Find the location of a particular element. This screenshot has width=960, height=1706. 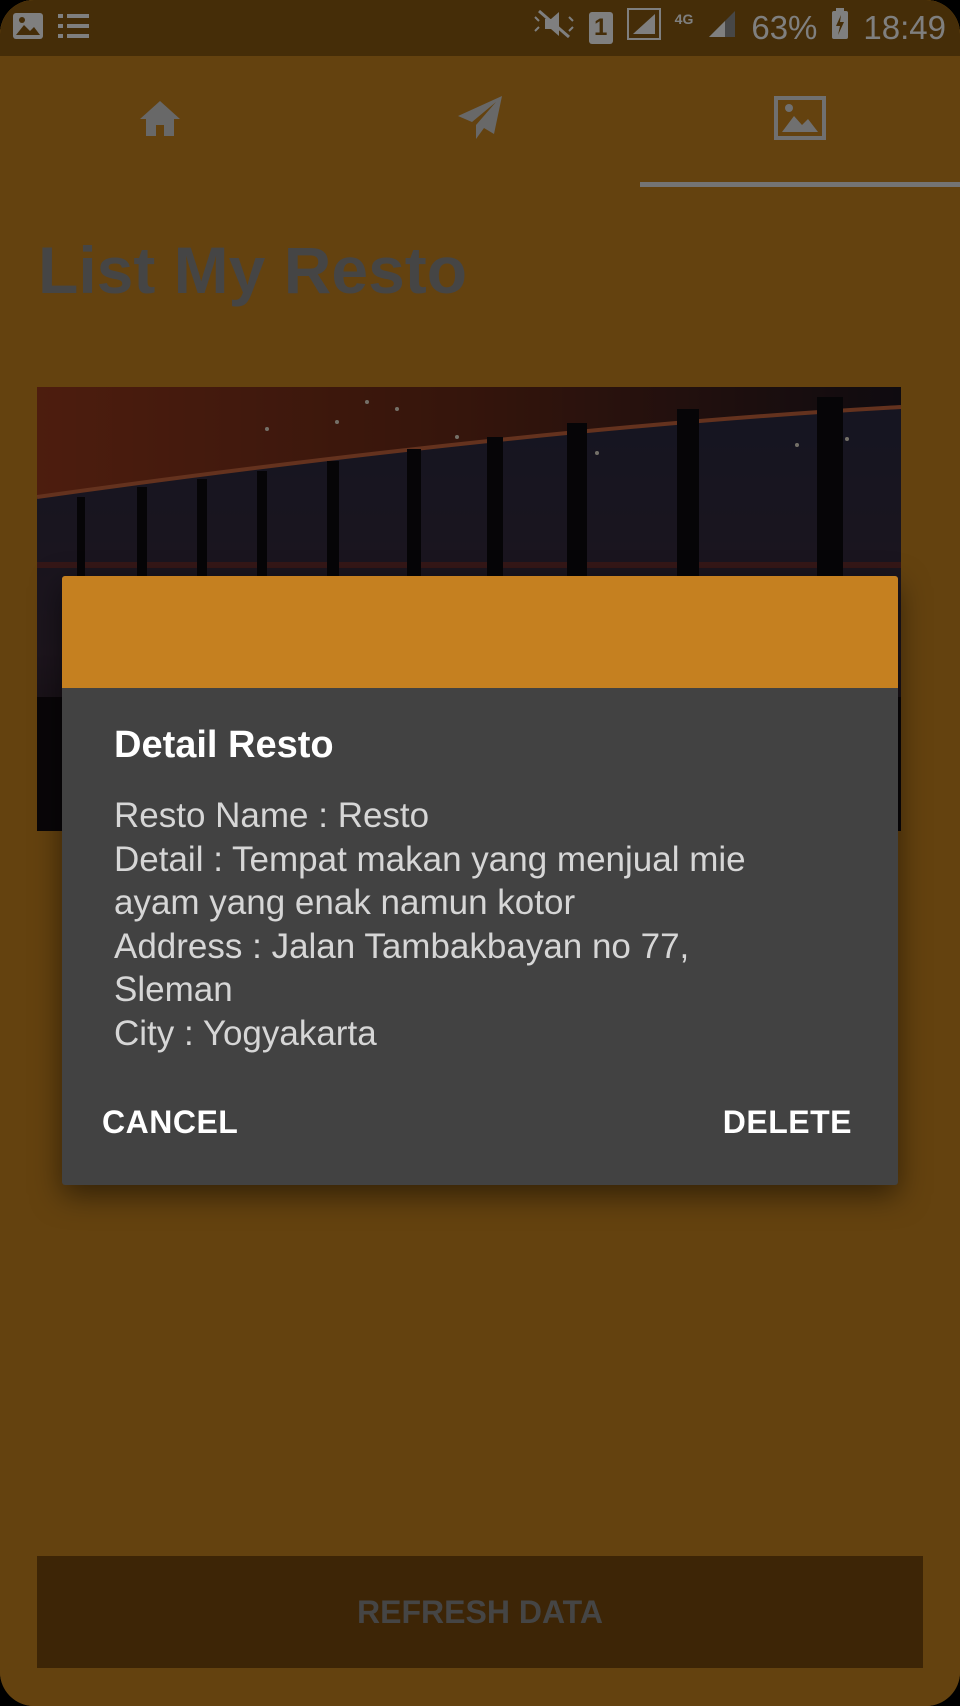

dialog-line: ayam yang enak namun kotor is located at coordinates (345, 902).